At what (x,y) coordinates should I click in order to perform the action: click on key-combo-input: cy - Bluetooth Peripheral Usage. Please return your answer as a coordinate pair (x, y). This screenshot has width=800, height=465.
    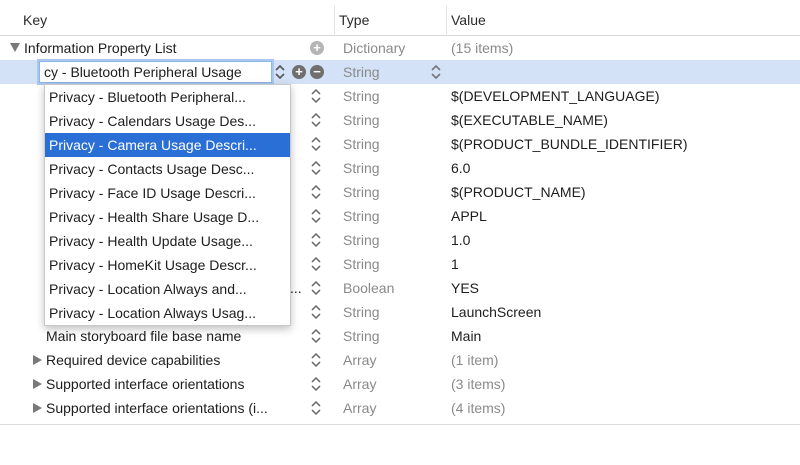
    Looking at the image, I should click on (155, 72).